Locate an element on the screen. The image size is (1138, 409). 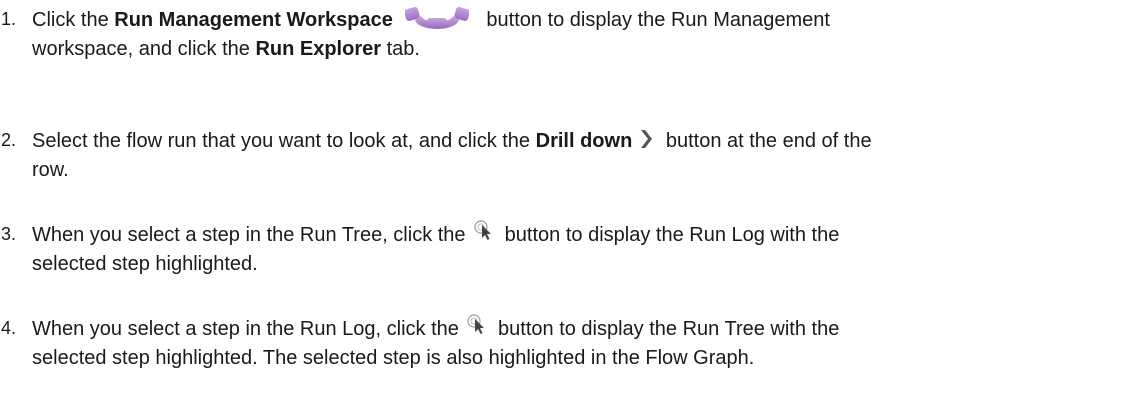
step-text-run: button at the end of the is located at coordinates (766, 141).